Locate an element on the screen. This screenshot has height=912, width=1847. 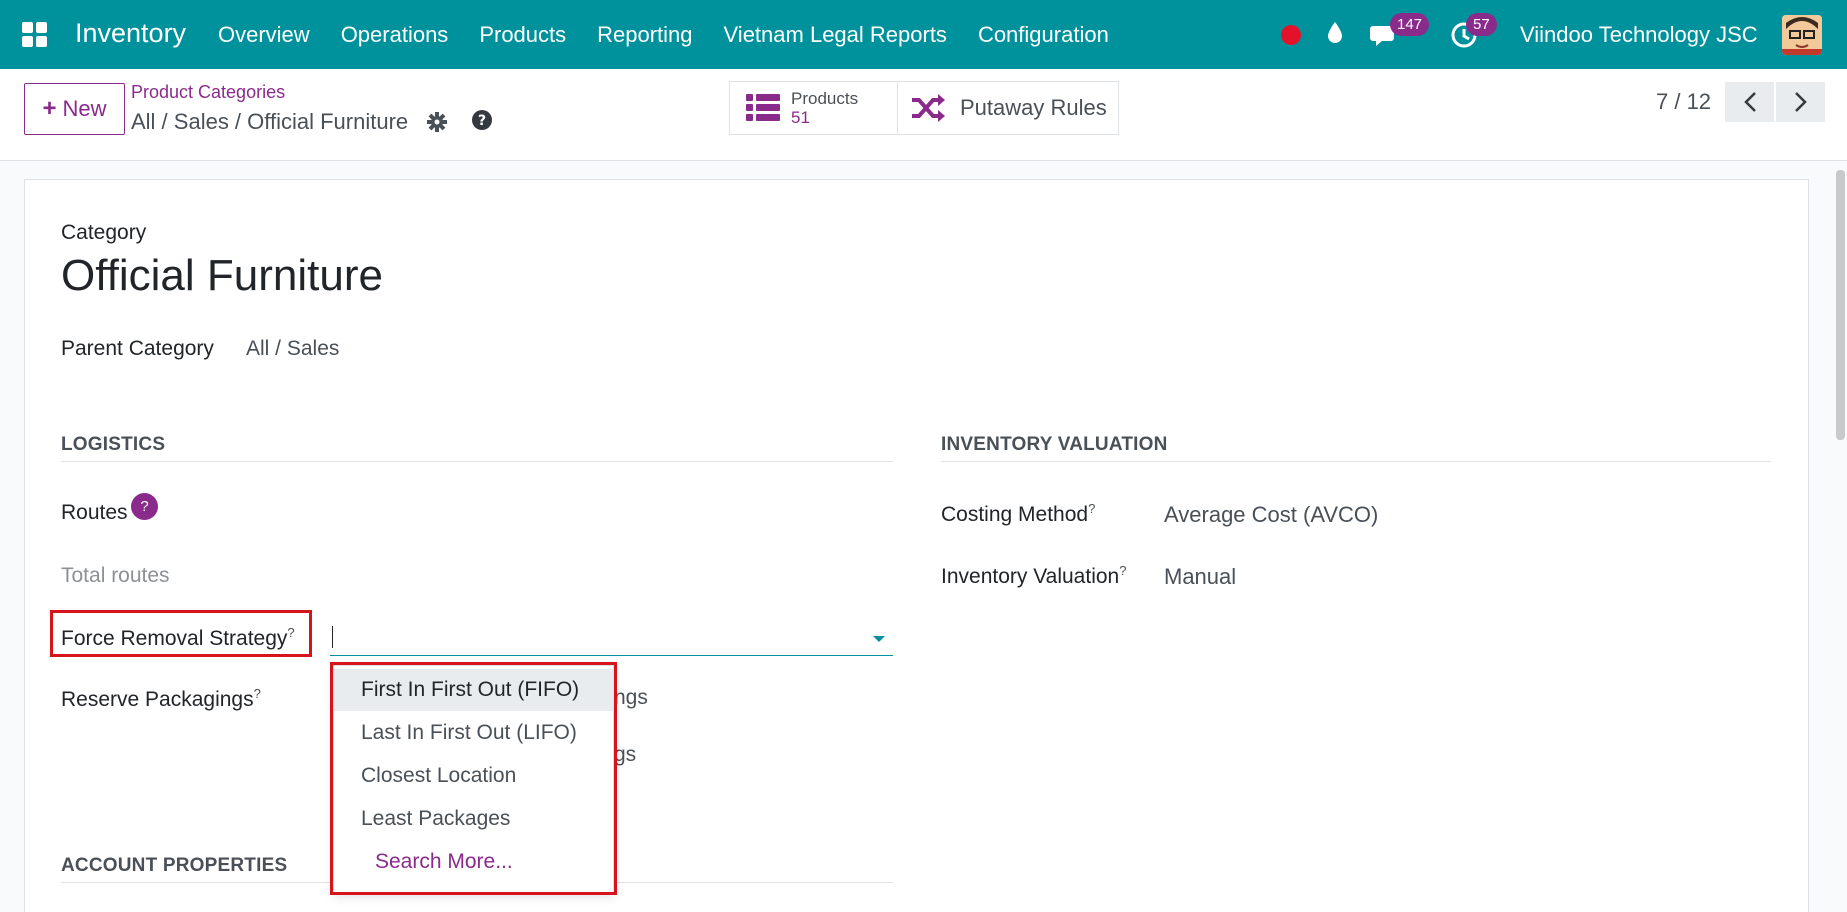
reserve-option-2-partial: gs is located at coordinates (625, 754).